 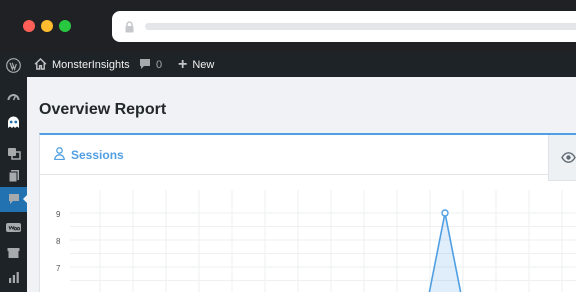 What do you see at coordinates (13, 152) in the screenshot?
I see `media-icon` at bounding box center [13, 152].